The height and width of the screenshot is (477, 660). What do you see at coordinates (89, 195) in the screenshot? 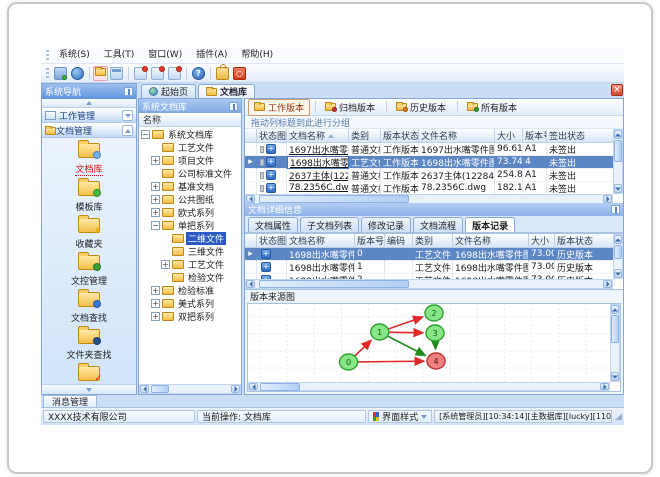
I see `sidebar-item-模板库: 模板库` at bounding box center [89, 195].